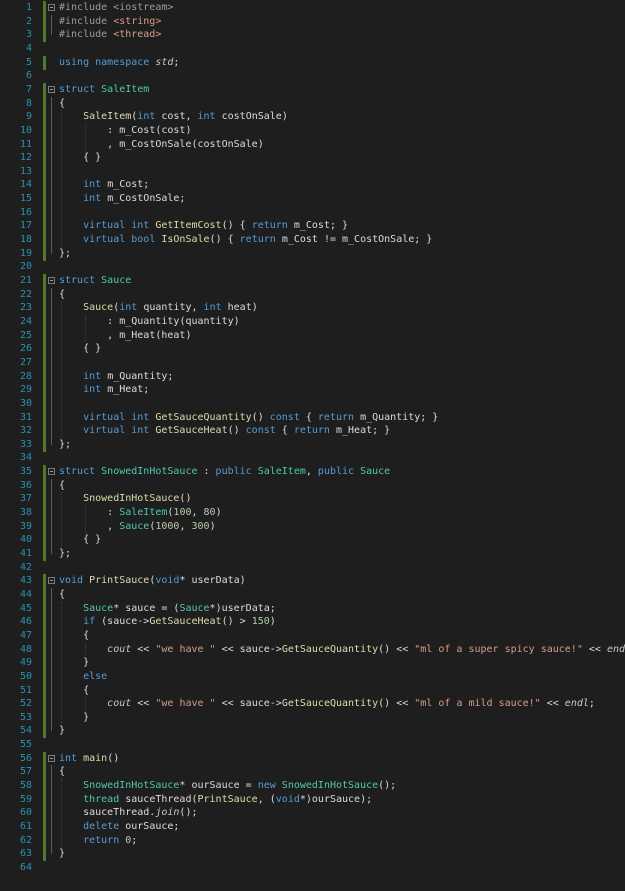 This screenshot has height=891, width=625. What do you see at coordinates (312, 294) in the screenshot?
I see `code-line: 22 {` at bounding box center [312, 294].